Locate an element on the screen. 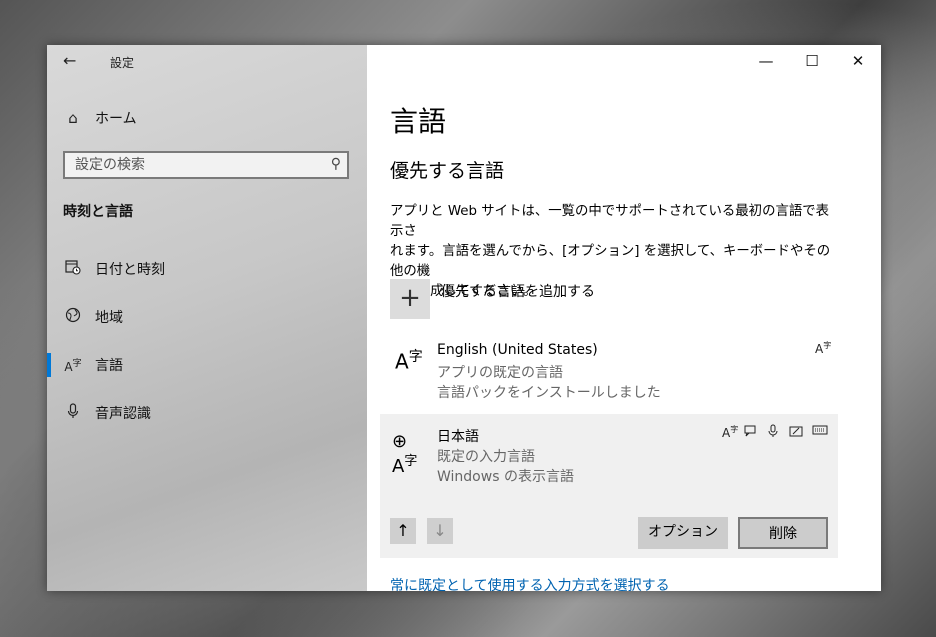 The image size is (936, 637). minimize-button: — is located at coordinates (766, 61).